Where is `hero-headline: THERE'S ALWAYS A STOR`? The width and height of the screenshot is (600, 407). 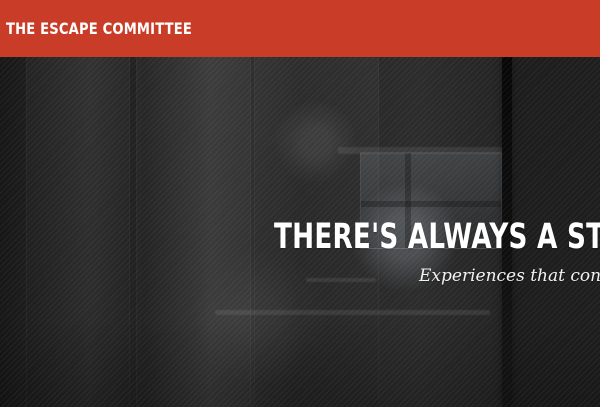
hero-headline: THERE'S ALWAYS A STOR is located at coordinates (437, 238).